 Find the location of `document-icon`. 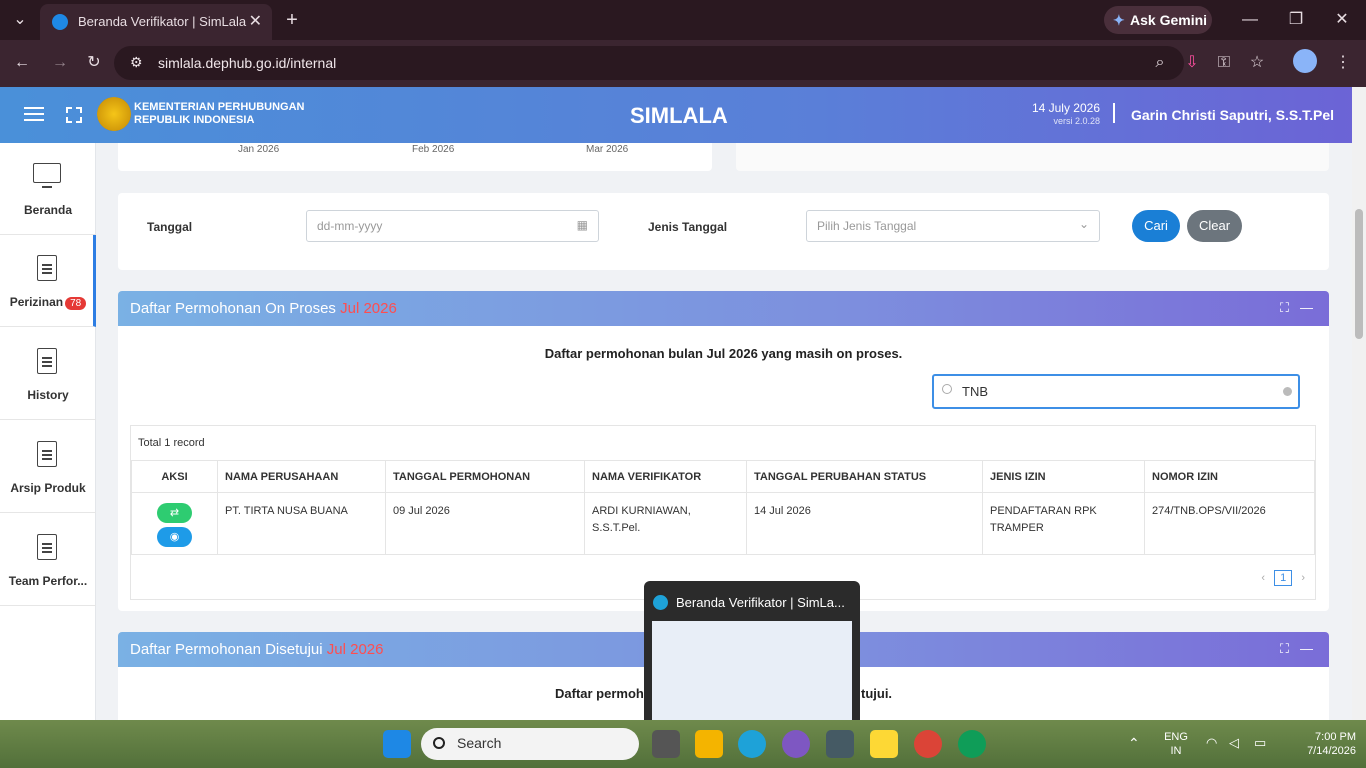

document-icon is located at coordinates (47, 268).